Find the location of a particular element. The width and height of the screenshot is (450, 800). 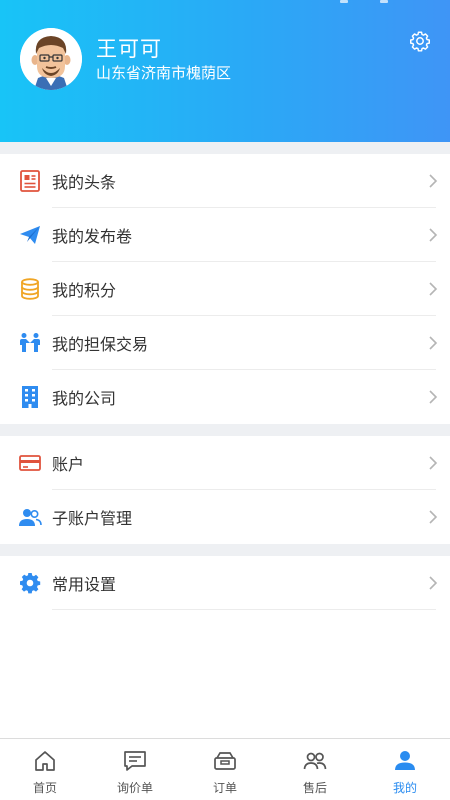

tab-mine: 我的 is located at coordinates (405, 769).